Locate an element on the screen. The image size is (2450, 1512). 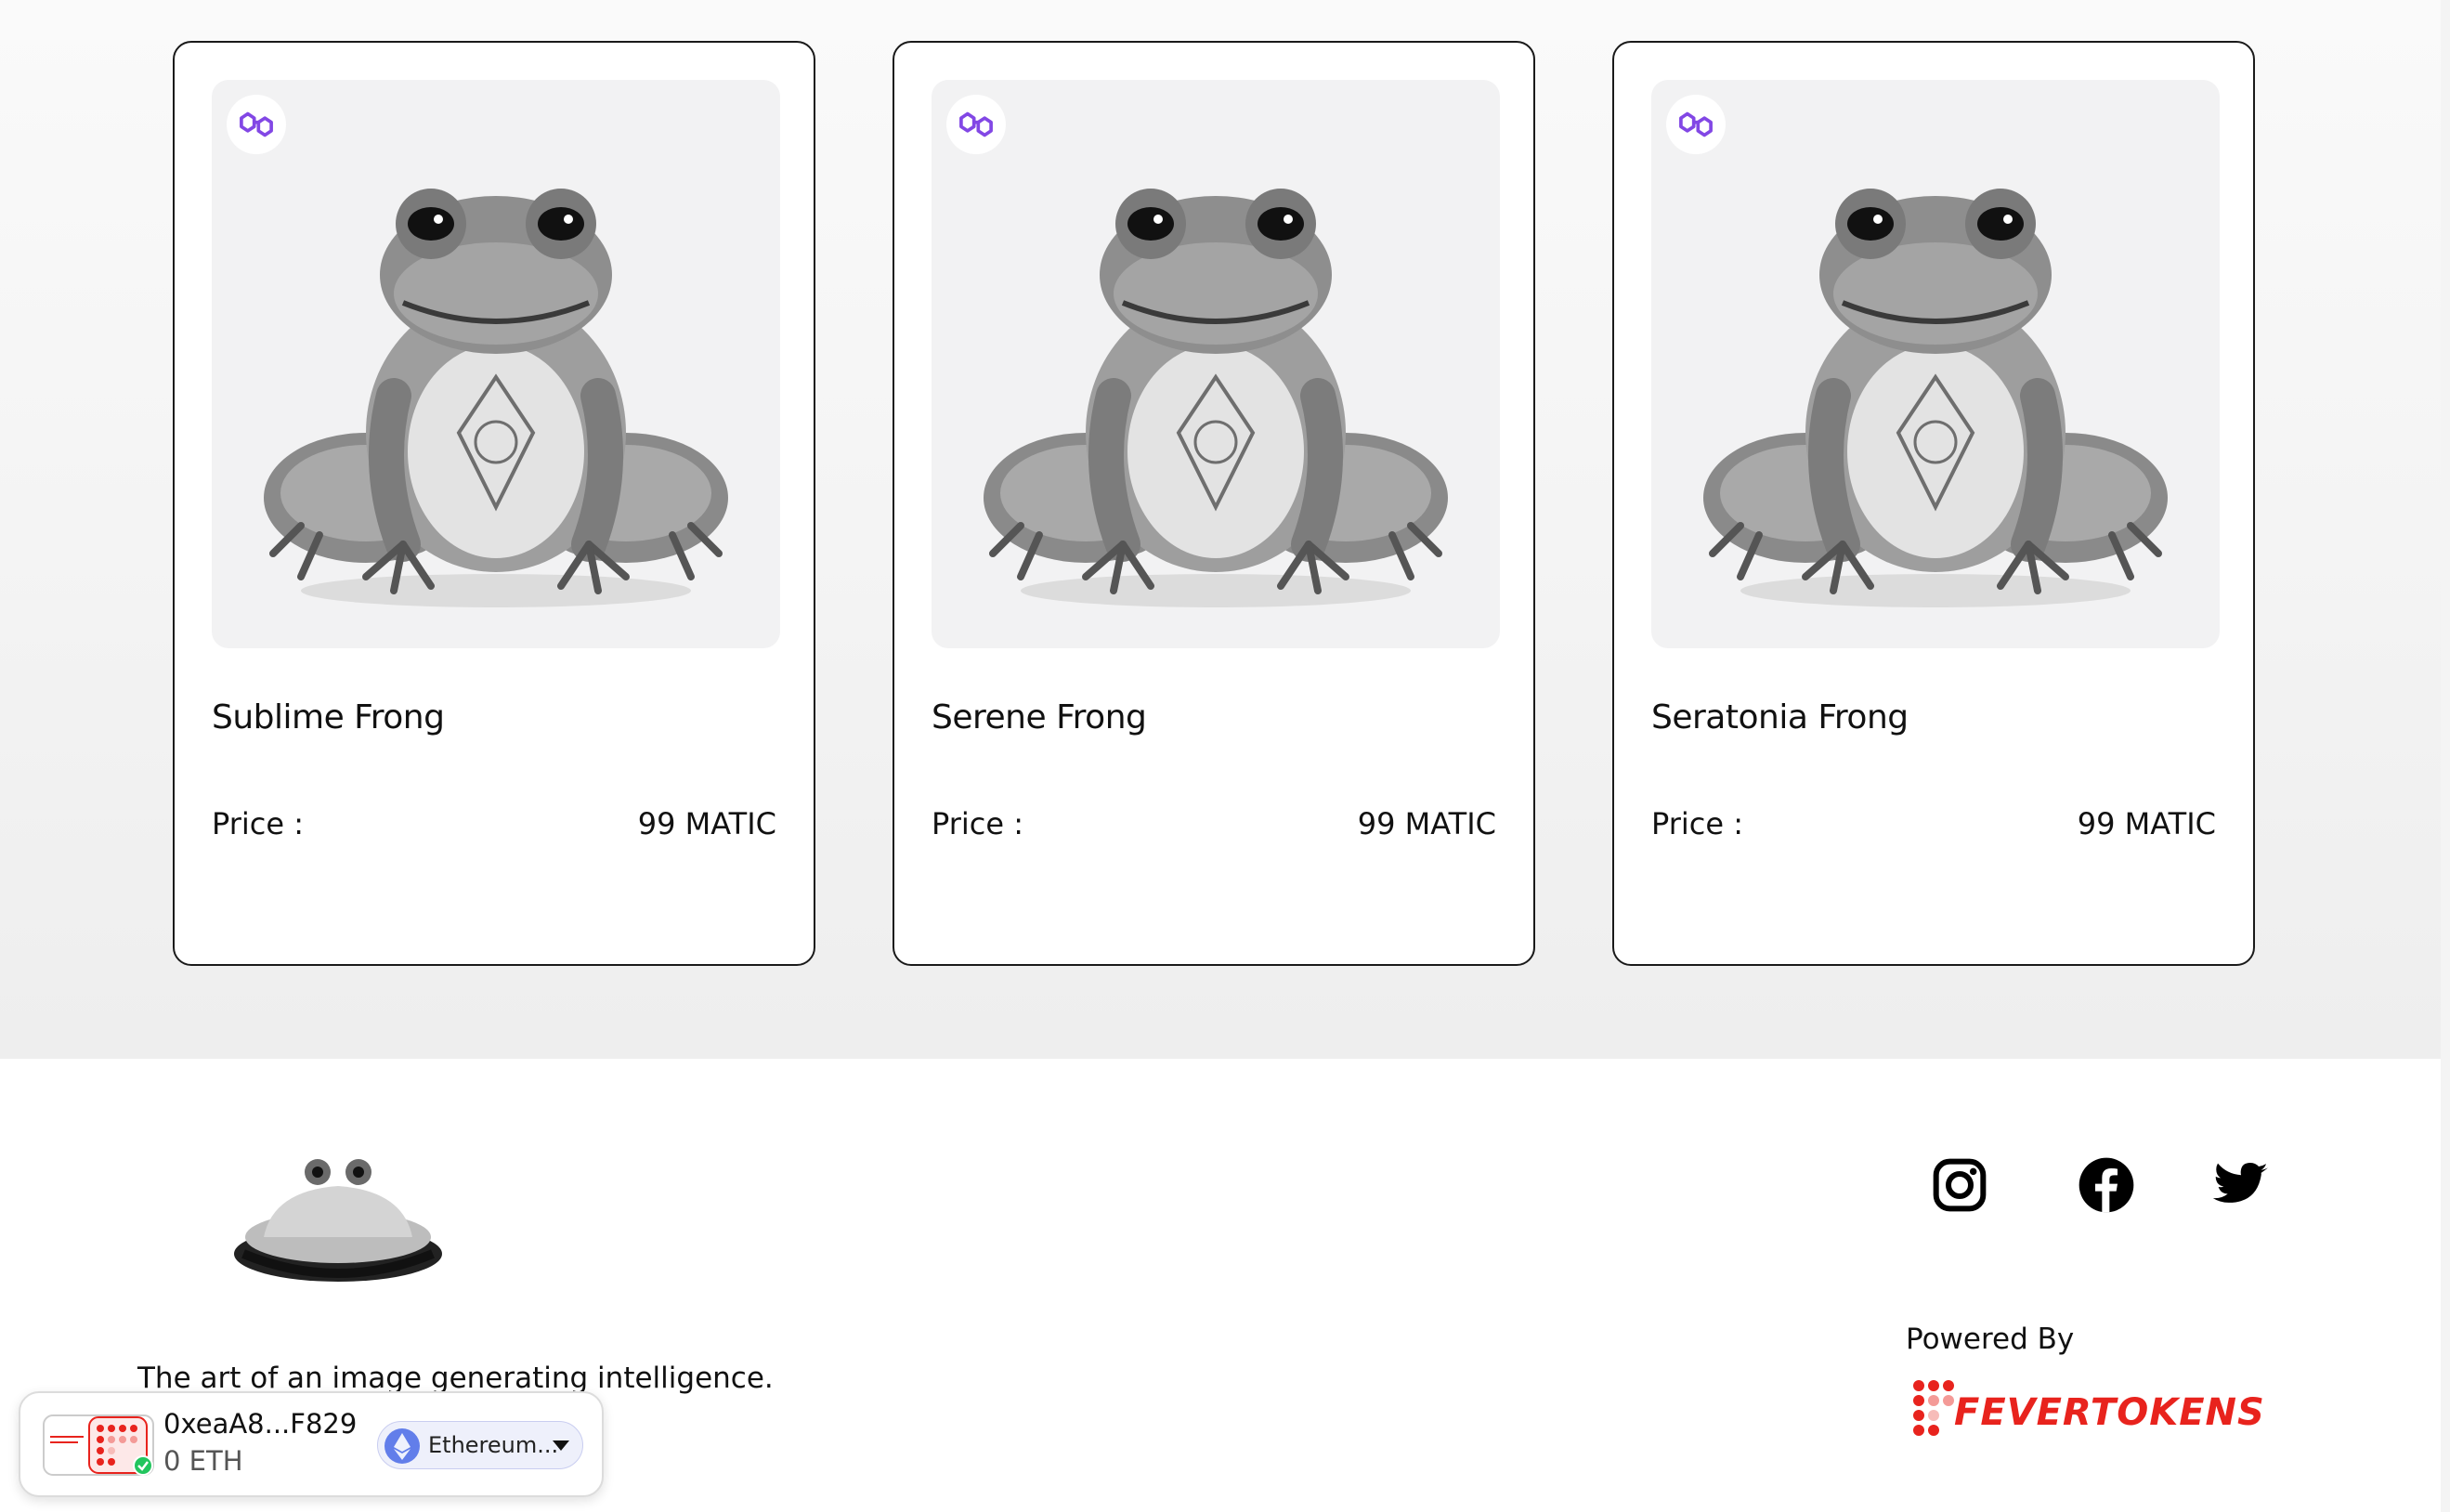
twitter-icon is located at coordinates (2242, 1185).